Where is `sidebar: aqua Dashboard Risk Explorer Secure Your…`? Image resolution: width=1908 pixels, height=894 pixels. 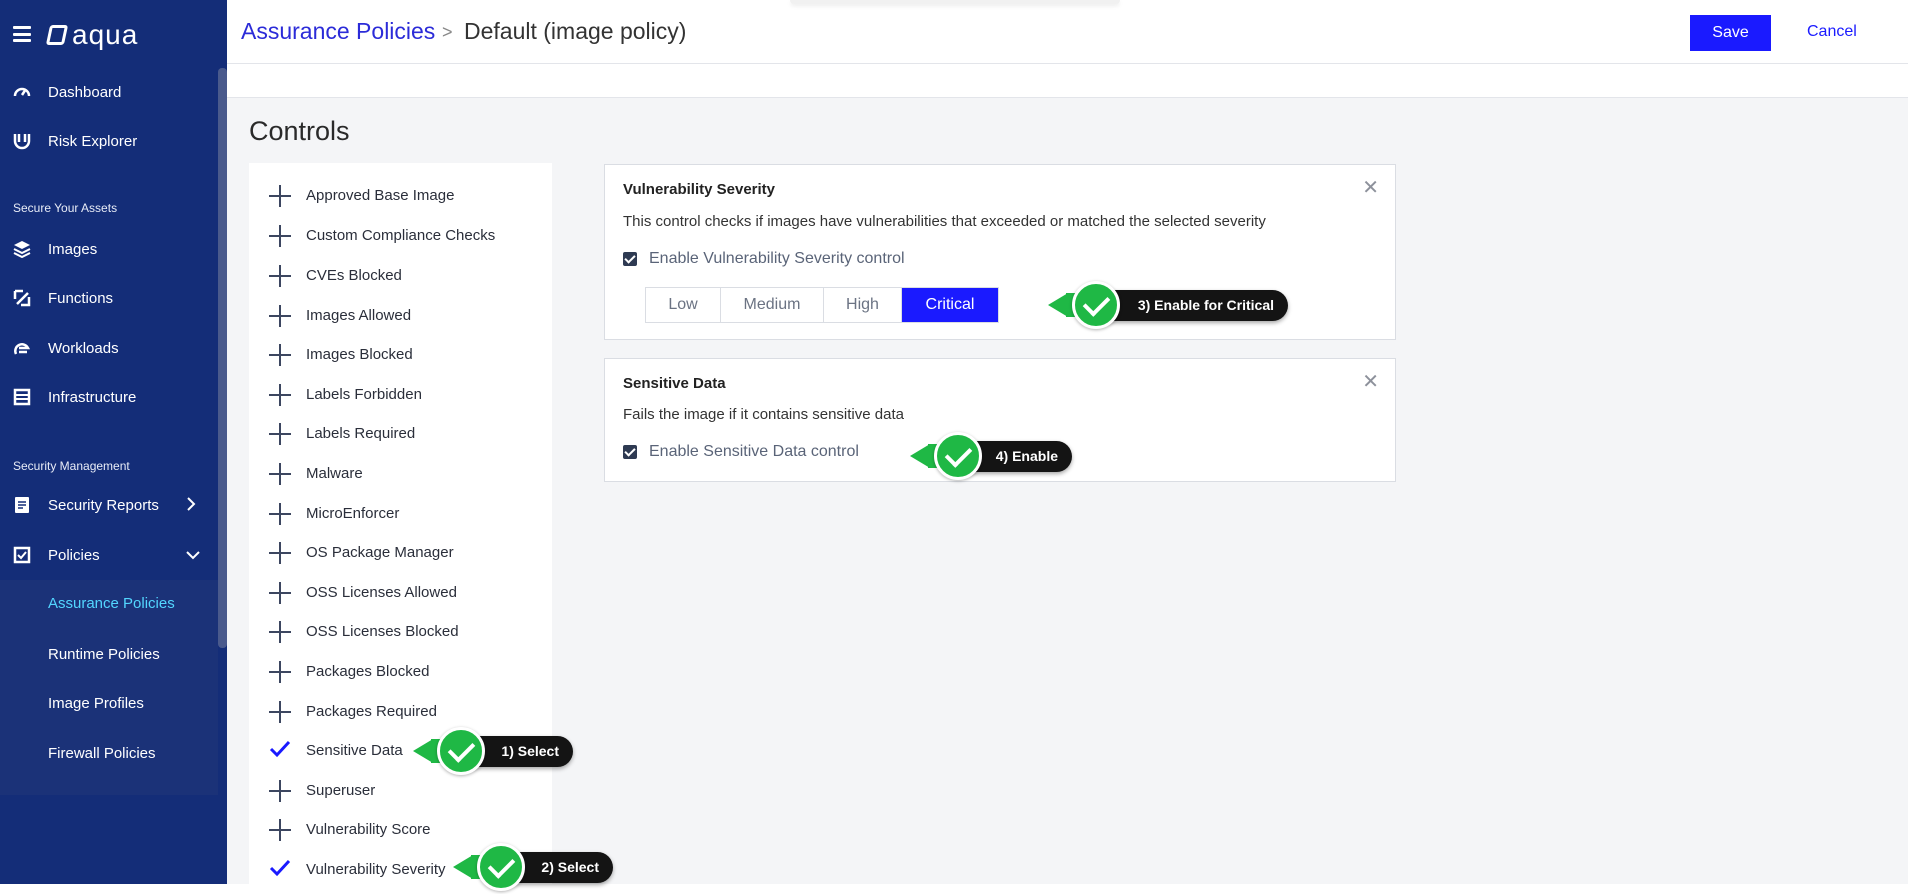
sidebar: aqua Dashboard Risk Explorer Secure Your… is located at coordinates (113, 442).